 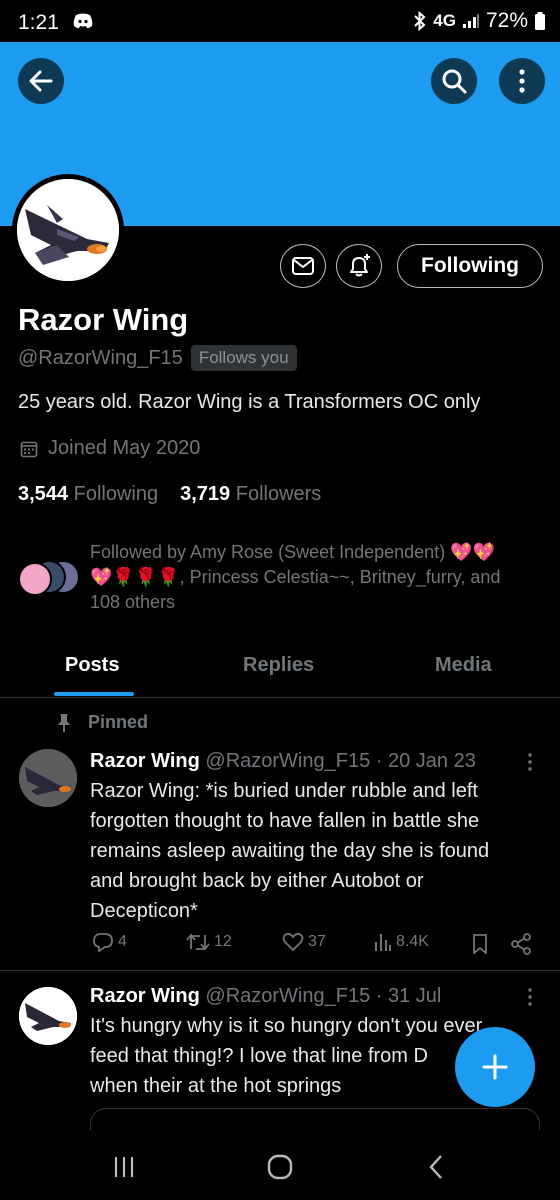 I want to click on status-time: 1:21, so click(x=38, y=22).